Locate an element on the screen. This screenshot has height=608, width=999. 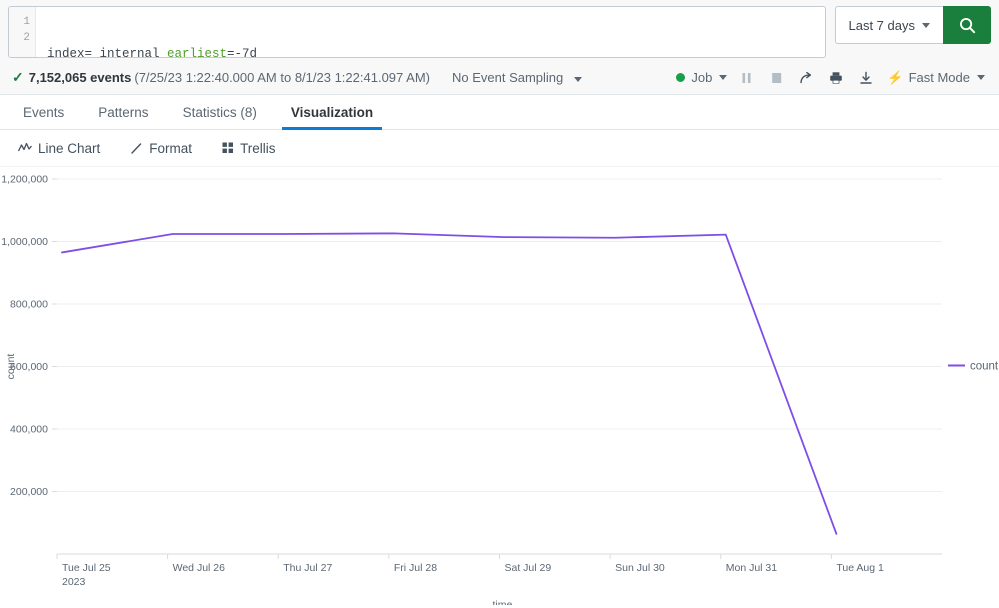
pause-button is located at coordinates (746, 78).